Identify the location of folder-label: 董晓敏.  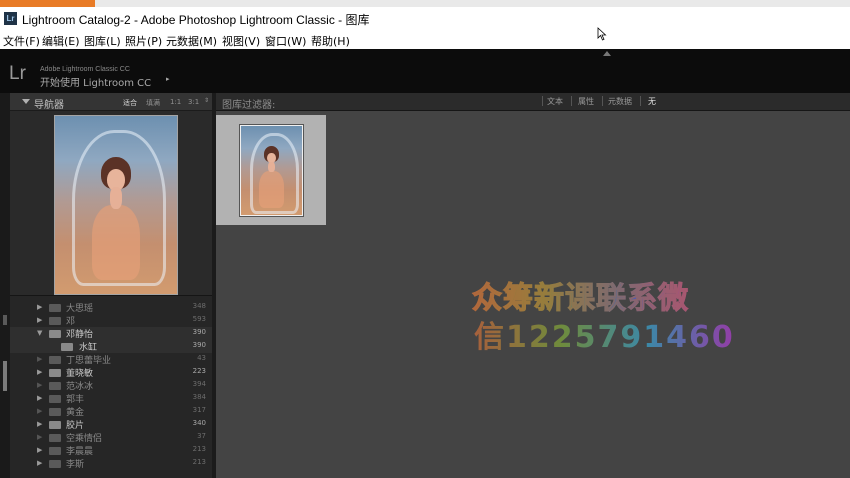
(80, 374).